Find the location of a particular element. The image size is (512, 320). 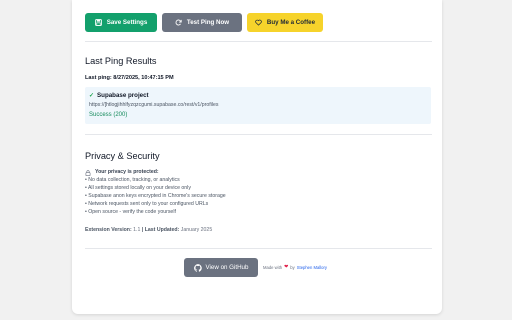

lock-icon is located at coordinates (88, 173).